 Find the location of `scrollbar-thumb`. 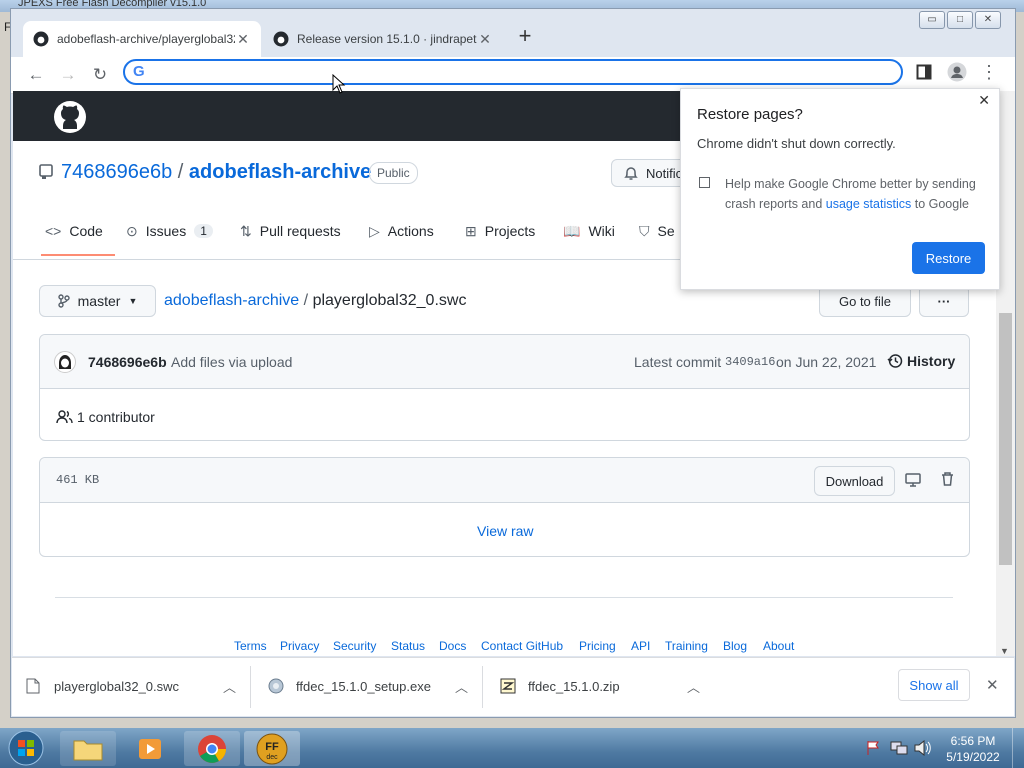

scrollbar-thumb is located at coordinates (1005, 439).